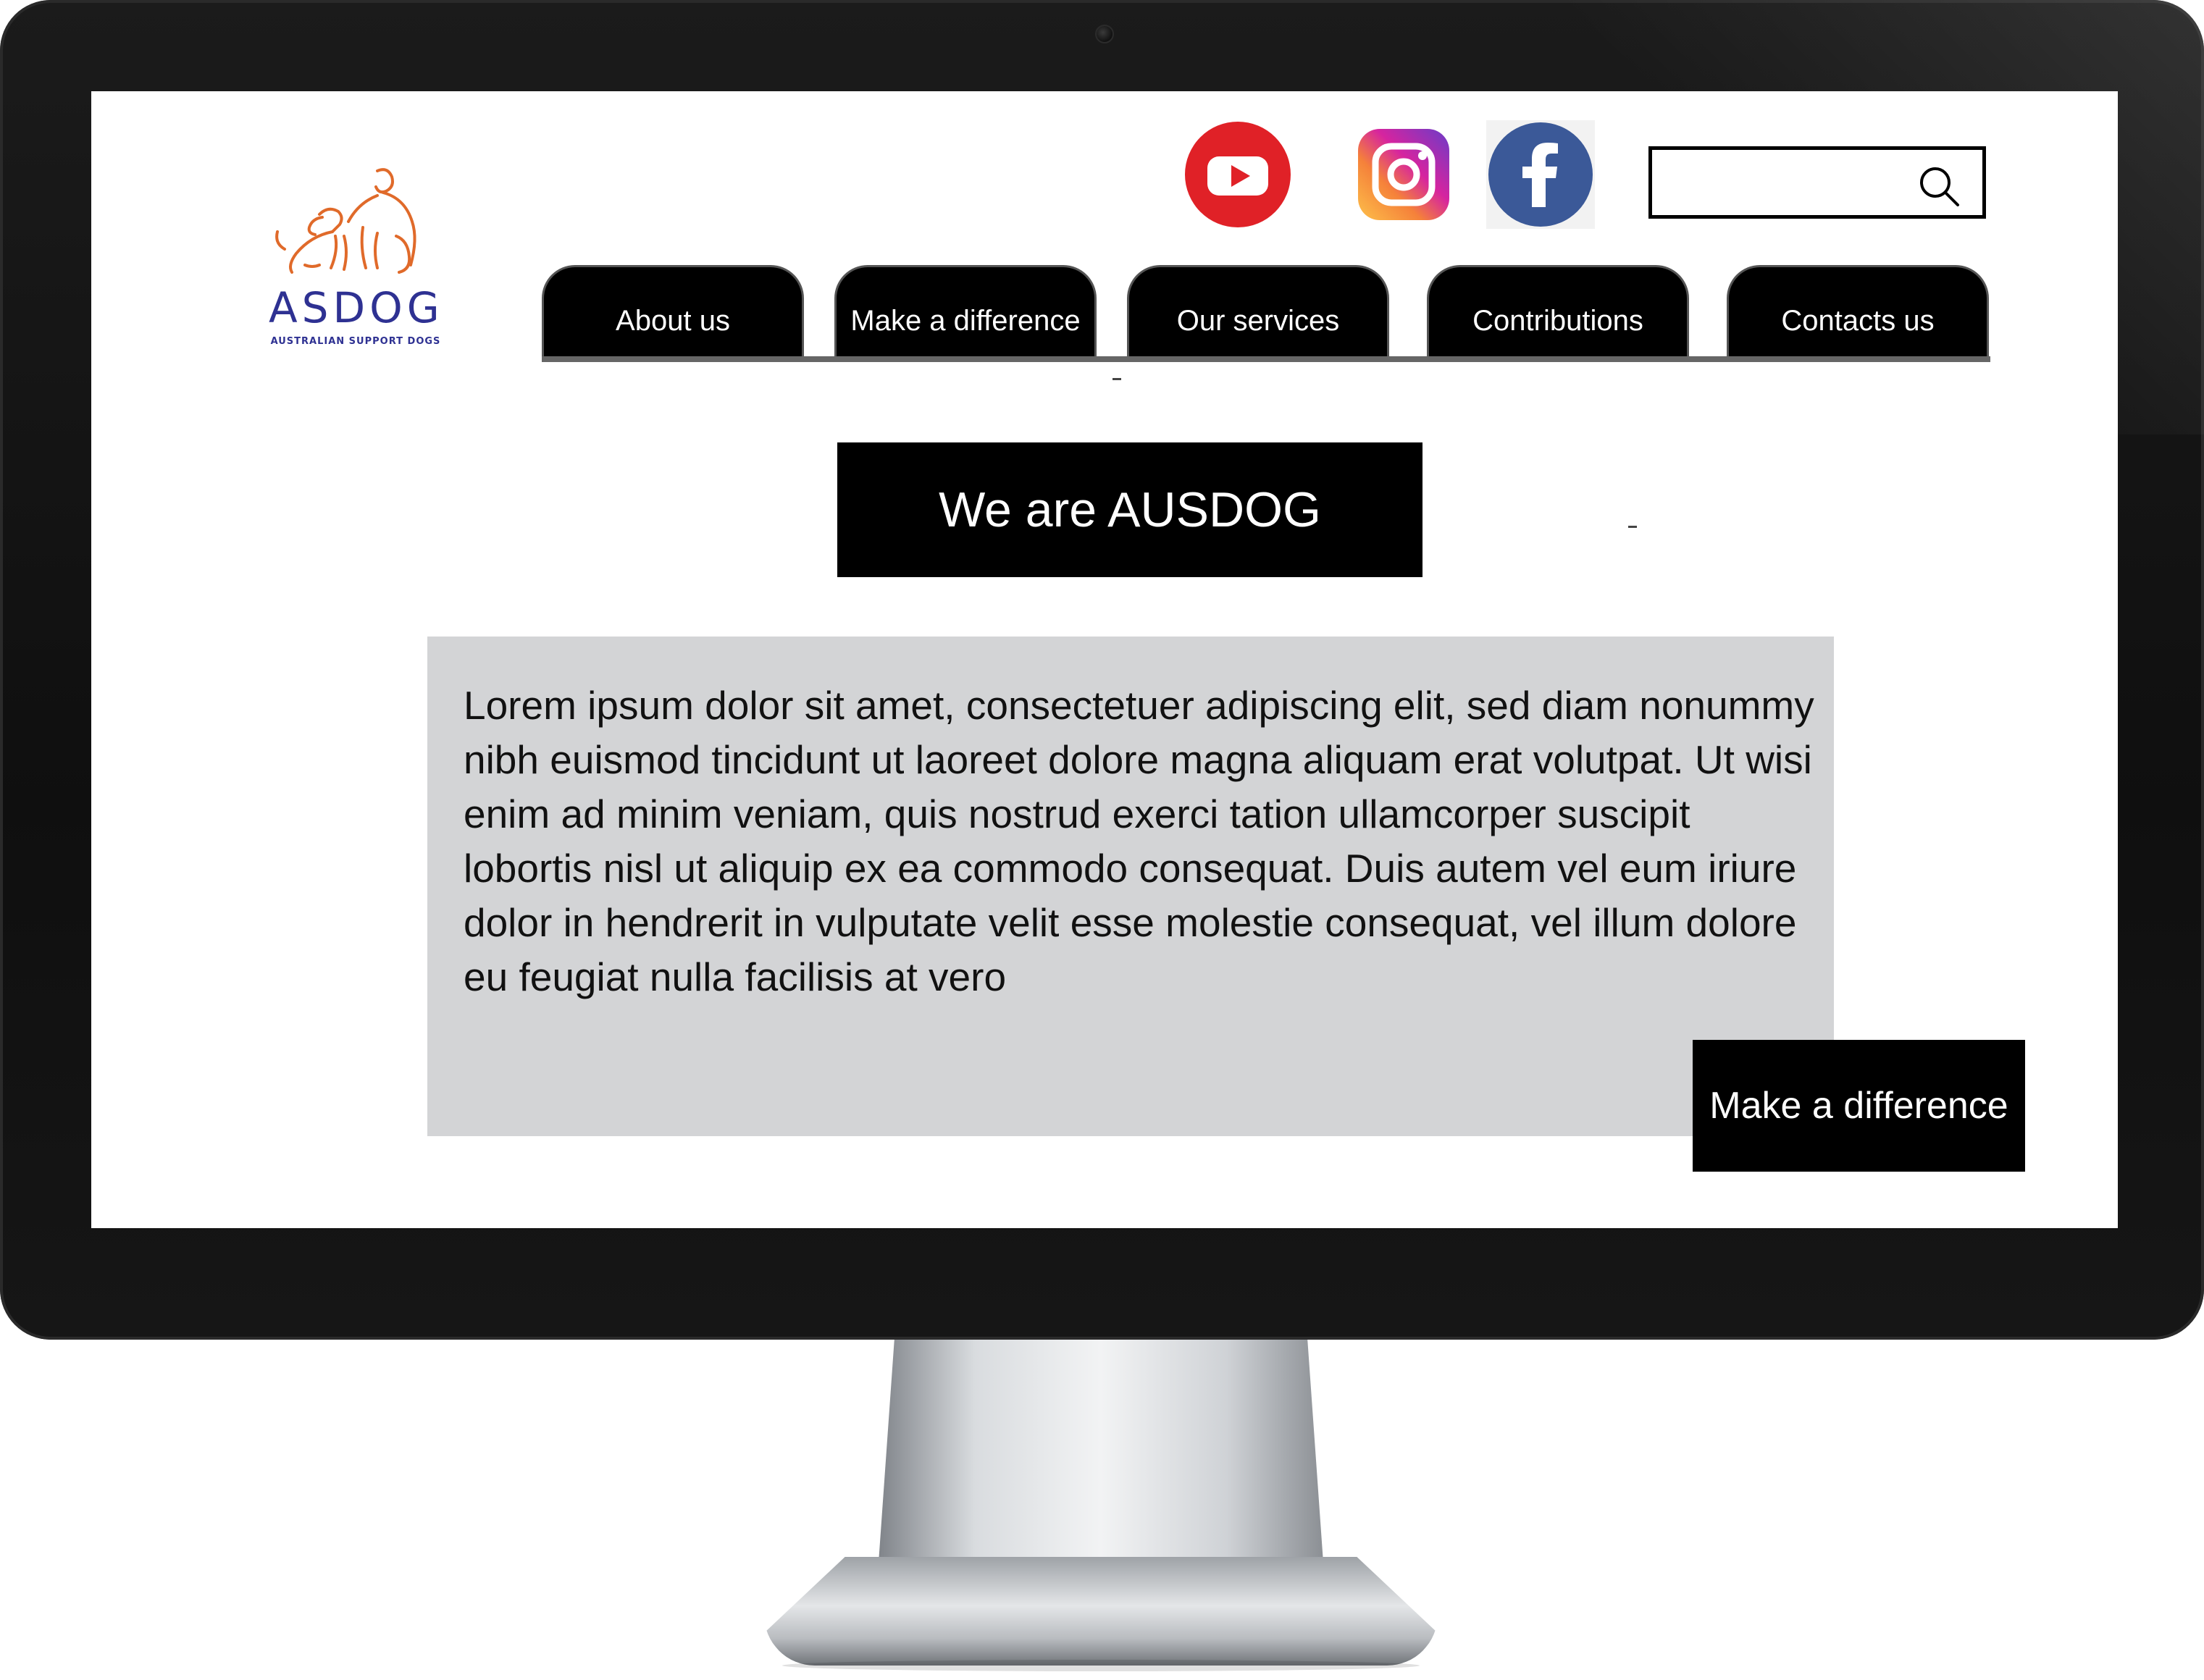  What do you see at coordinates (1266, 359) in the screenshot?
I see `nav-underline` at bounding box center [1266, 359].